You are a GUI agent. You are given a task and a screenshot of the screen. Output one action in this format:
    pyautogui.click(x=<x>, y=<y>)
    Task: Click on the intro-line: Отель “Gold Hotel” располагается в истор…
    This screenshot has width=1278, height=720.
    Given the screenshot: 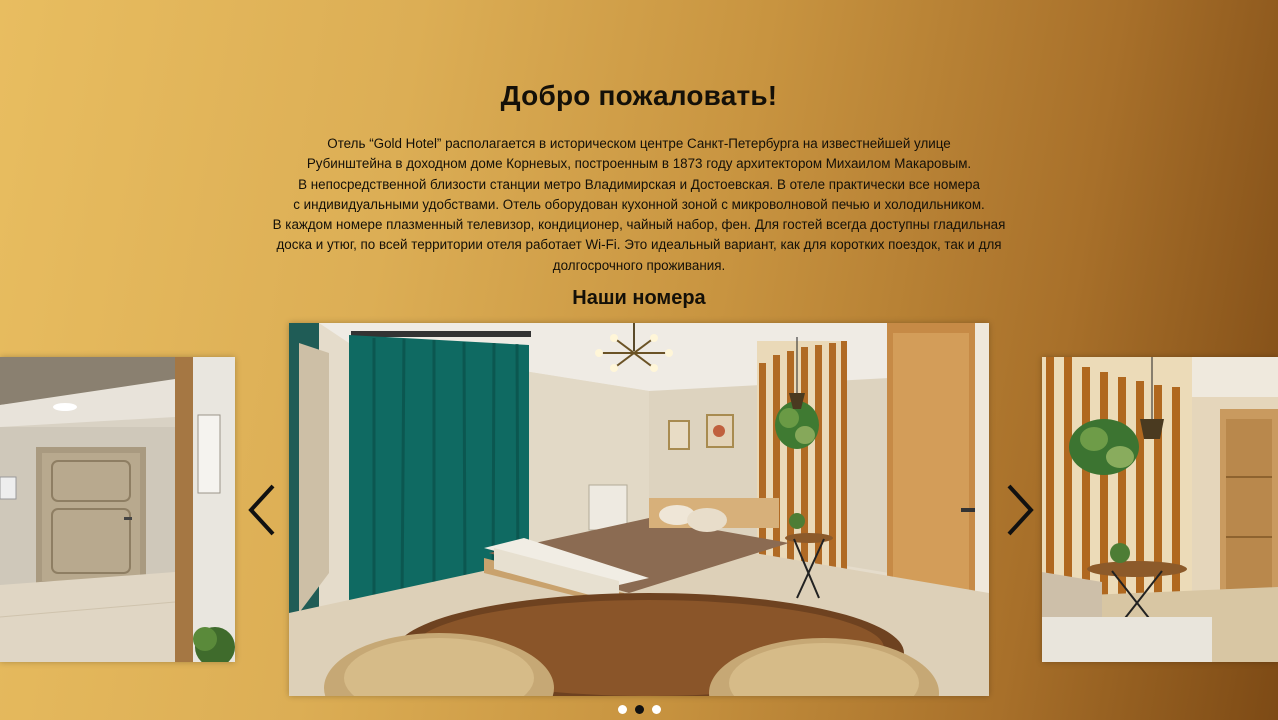 What is the action you would take?
    pyautogui.click(x=639, y=143)
    